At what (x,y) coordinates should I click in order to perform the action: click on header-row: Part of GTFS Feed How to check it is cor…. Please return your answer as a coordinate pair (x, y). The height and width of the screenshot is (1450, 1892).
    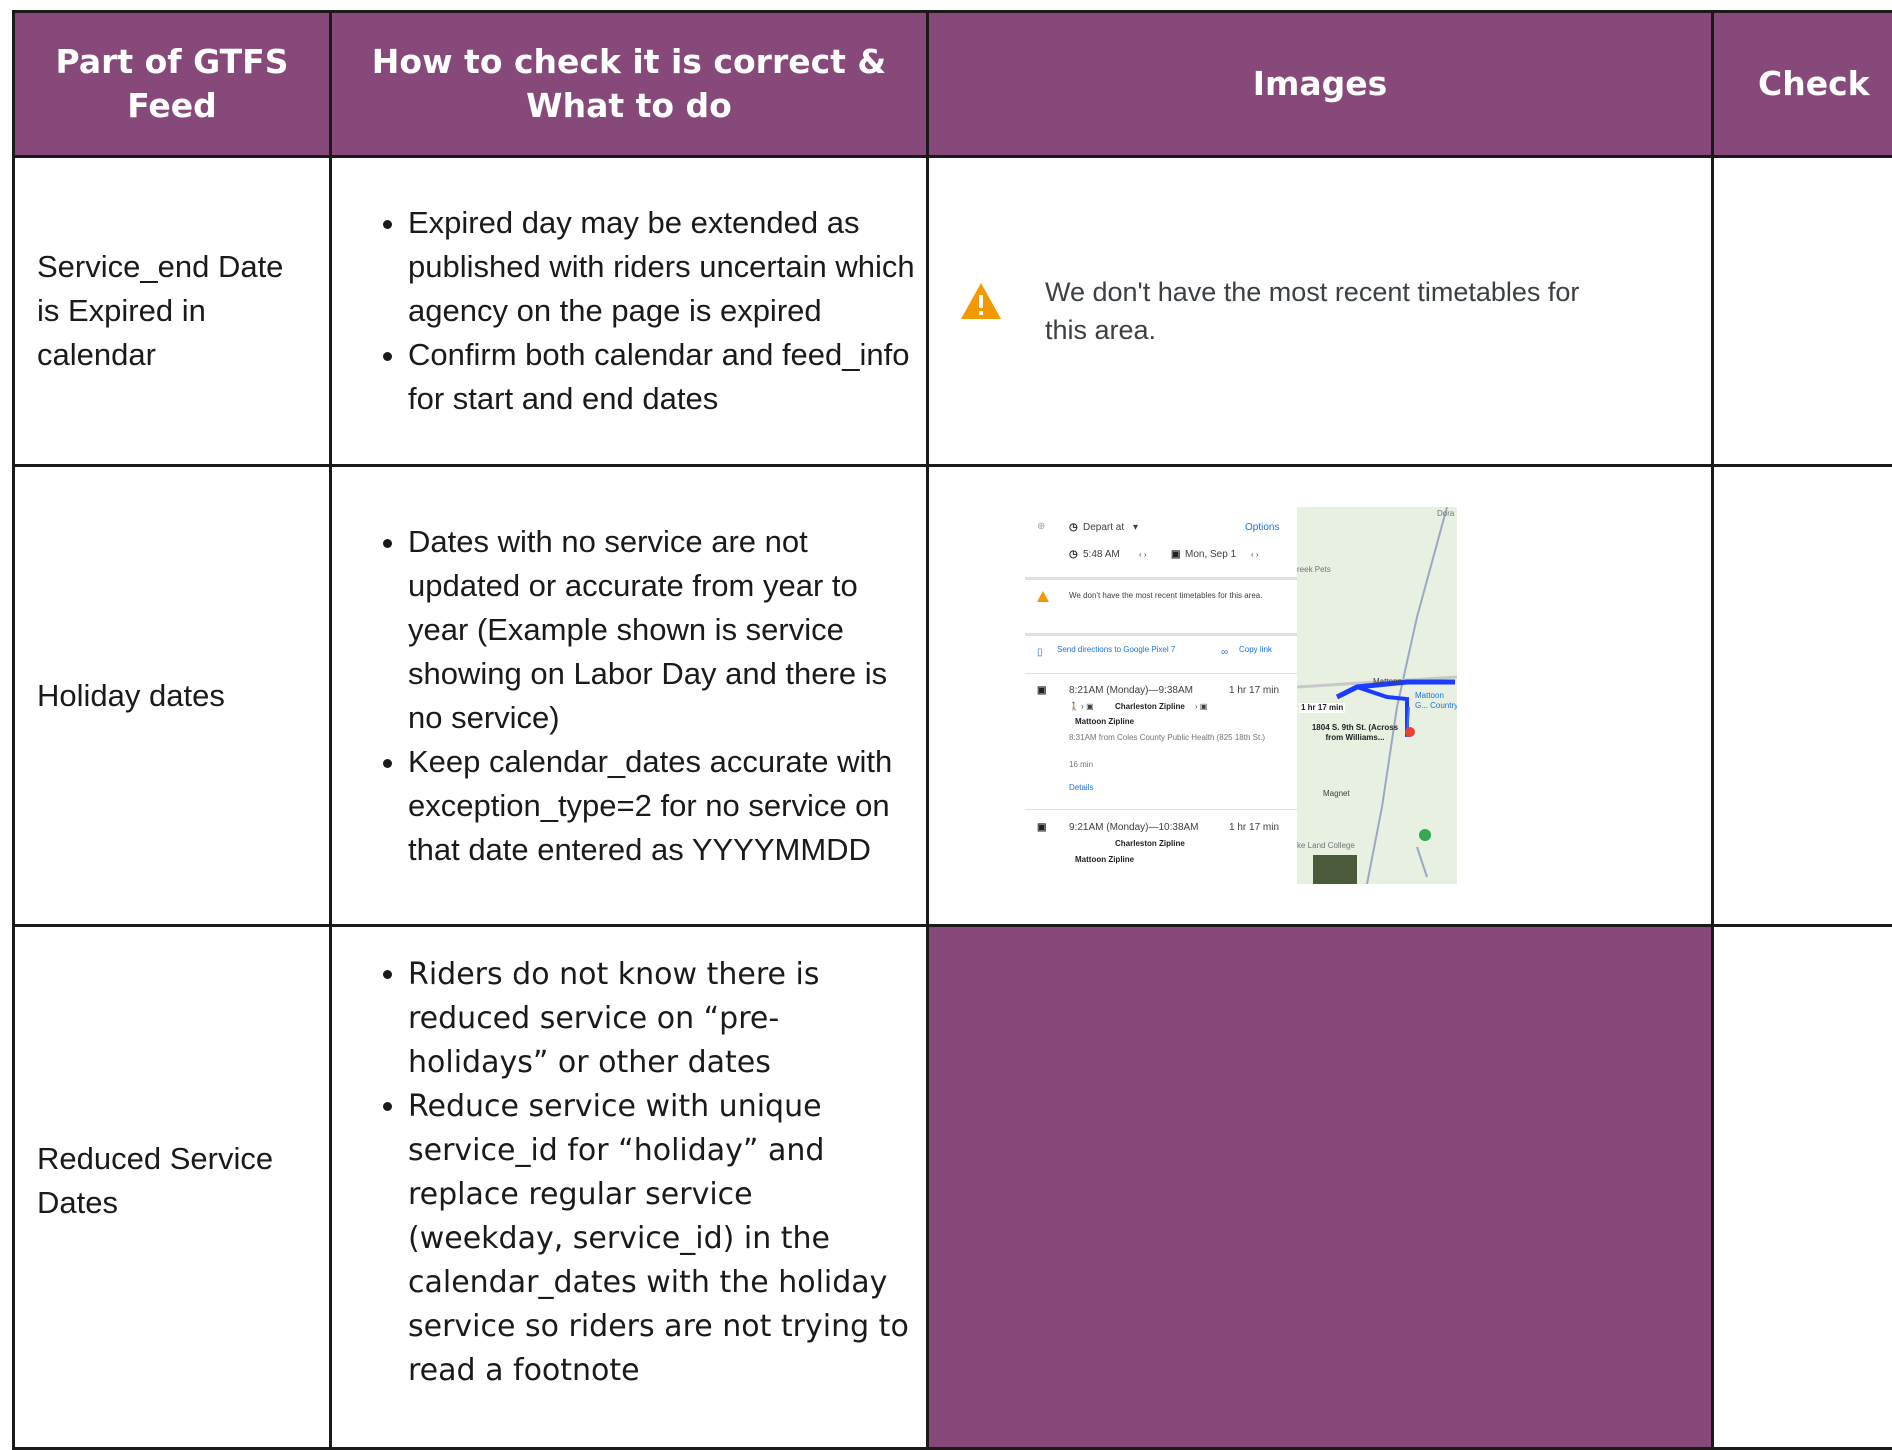
    Looking at the image, I should click on (953, 84).